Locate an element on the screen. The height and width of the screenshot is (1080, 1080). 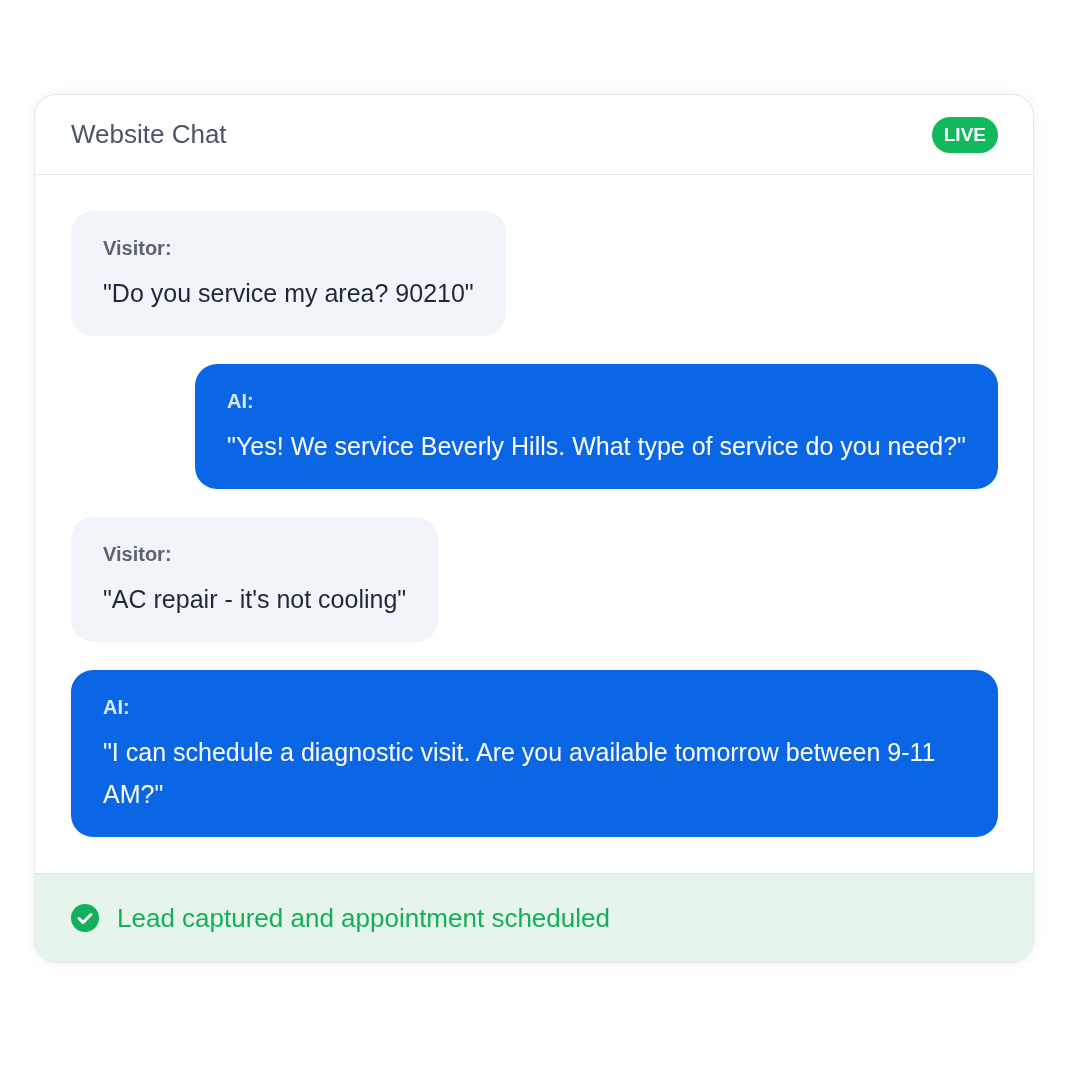
status-text: Lead captured and appointment scheduled is located at coordinates (363, 918).